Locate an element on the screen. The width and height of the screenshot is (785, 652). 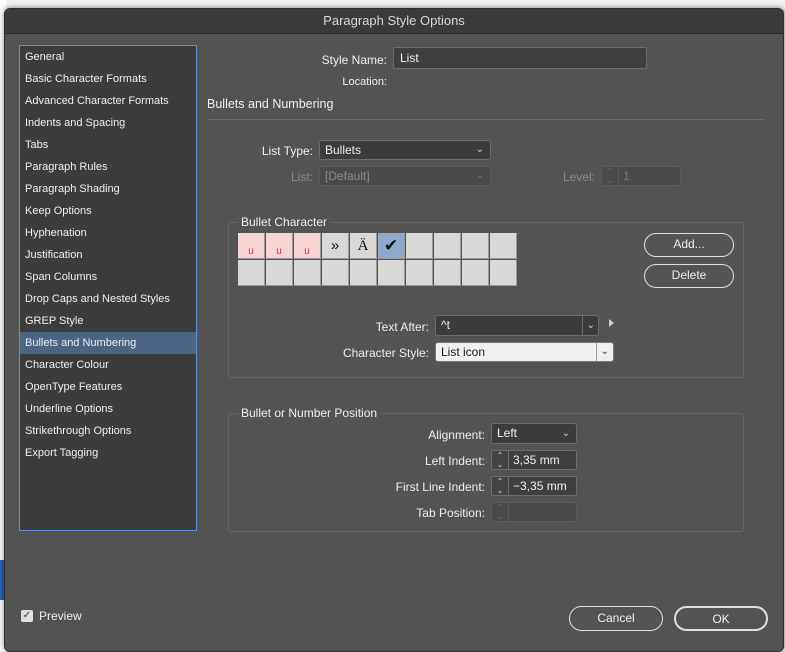
dialog-title: Paragraph Style Options is located at coordinates (394, 21).